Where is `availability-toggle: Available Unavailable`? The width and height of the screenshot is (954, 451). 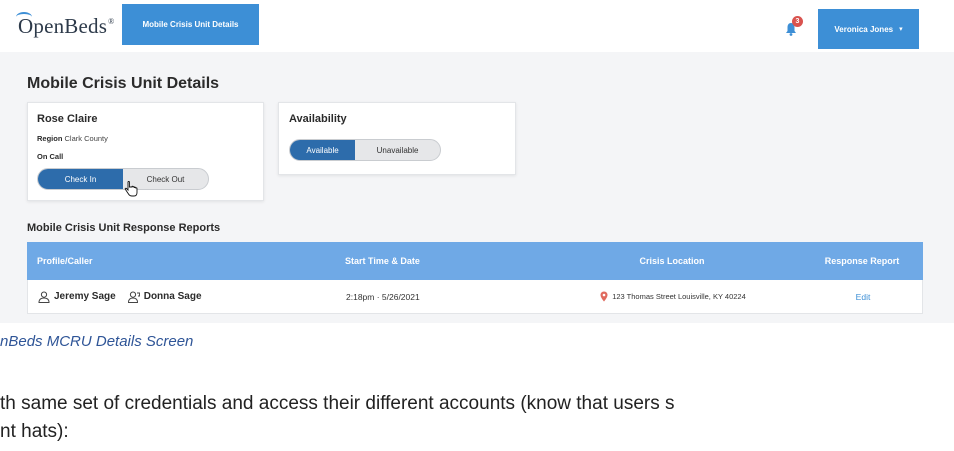
availability-toggle: Available Unavailable is located at coordinates (365, 150).